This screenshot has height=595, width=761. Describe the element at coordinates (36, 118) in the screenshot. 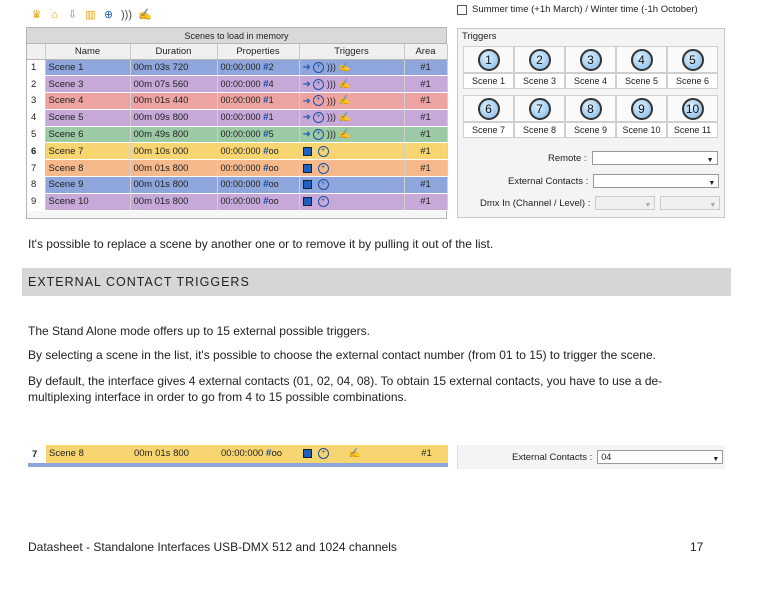

I see `row-index: 4` at that location.